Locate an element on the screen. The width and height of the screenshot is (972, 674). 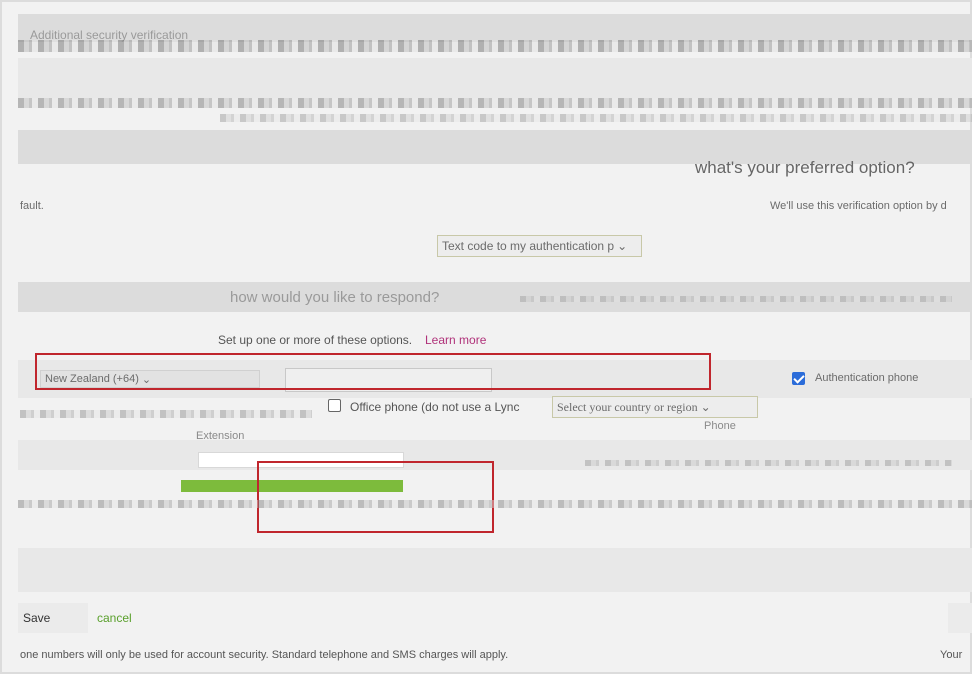
phone-label: Phone is located at coordinates (720, 426).